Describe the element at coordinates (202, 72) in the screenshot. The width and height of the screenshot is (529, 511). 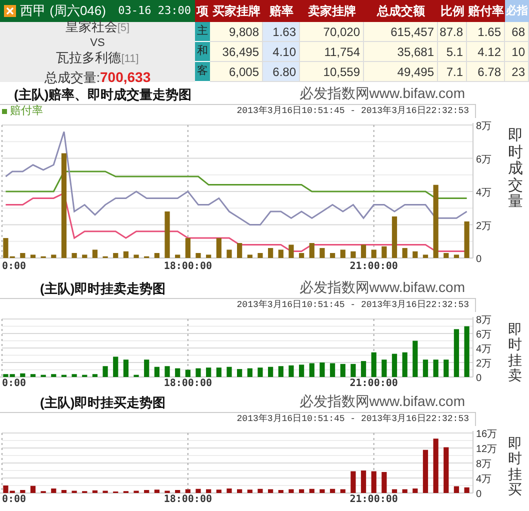
I see `row-label: 客` at that location.